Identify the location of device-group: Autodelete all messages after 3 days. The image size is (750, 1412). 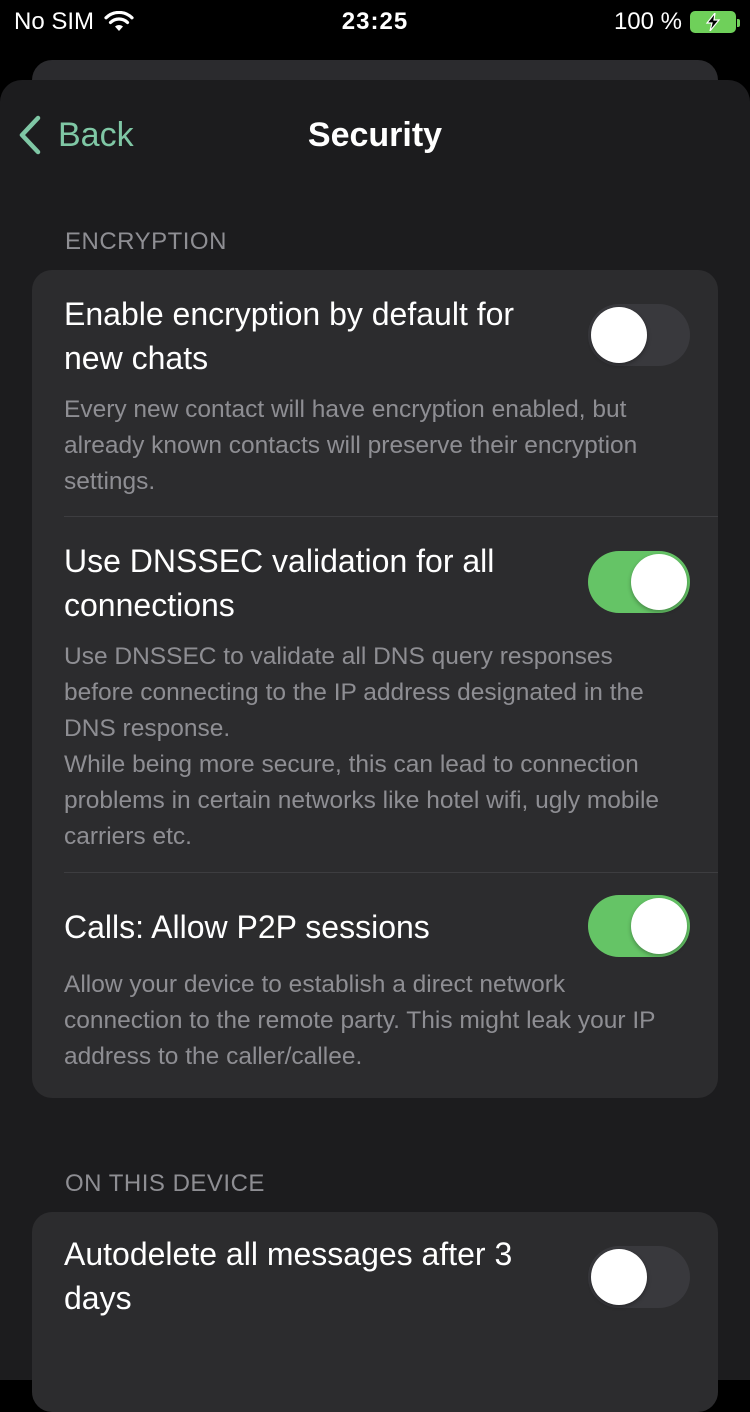
(375, 1312).